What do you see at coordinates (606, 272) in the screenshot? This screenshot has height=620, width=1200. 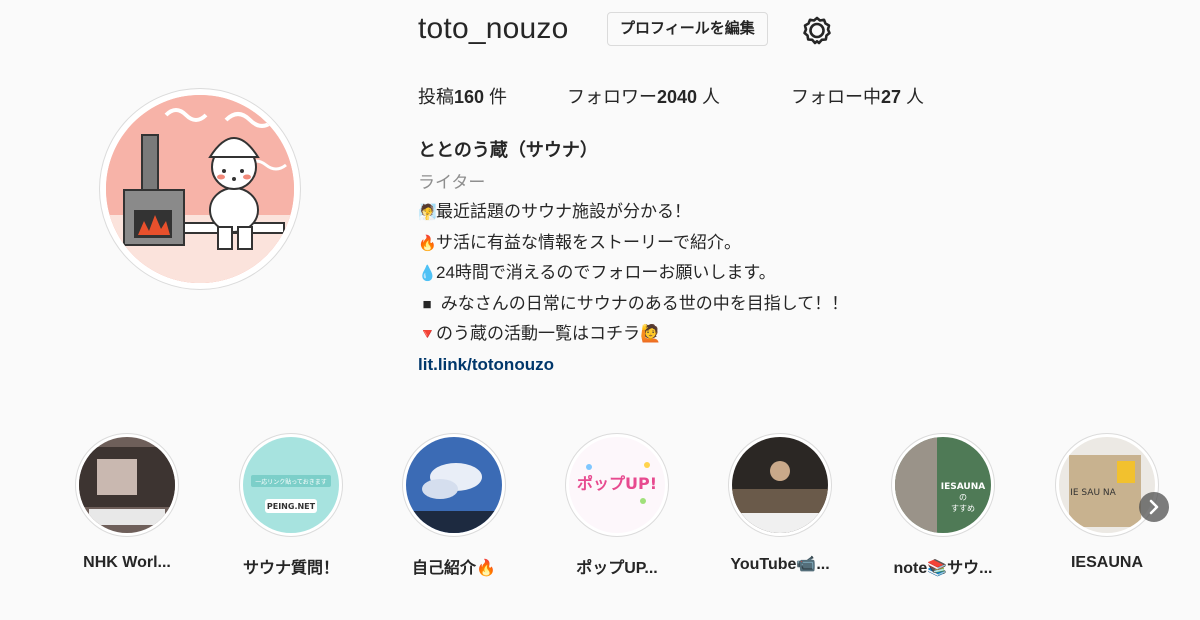 I see `bio-line-text: 24時間で消えるのでフォローお願いします。` at bounding box center [606, 272].